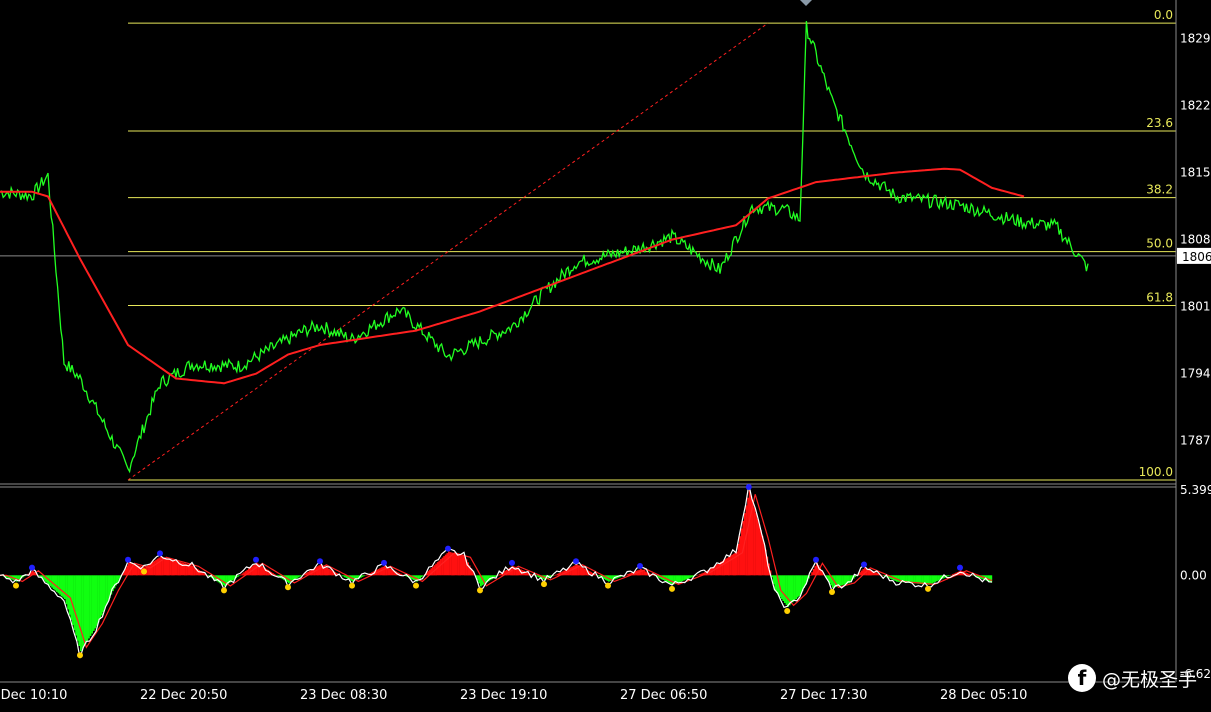  What do you see at coordinates (1195, 441) in the screenshot?
I see `price-axis-tick-label: 1787` at bounding box center [1195, 441].